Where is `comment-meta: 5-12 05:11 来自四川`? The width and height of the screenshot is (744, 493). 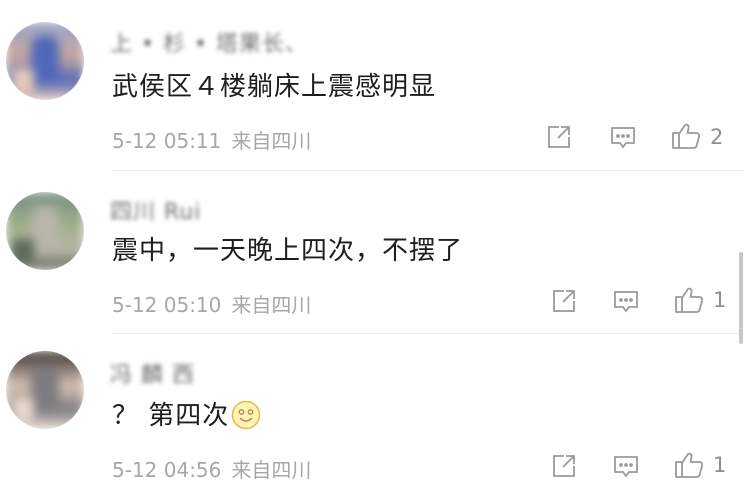 comment-meta: 5-12 05:11 来自四川 is located at coordinates (211, 139).